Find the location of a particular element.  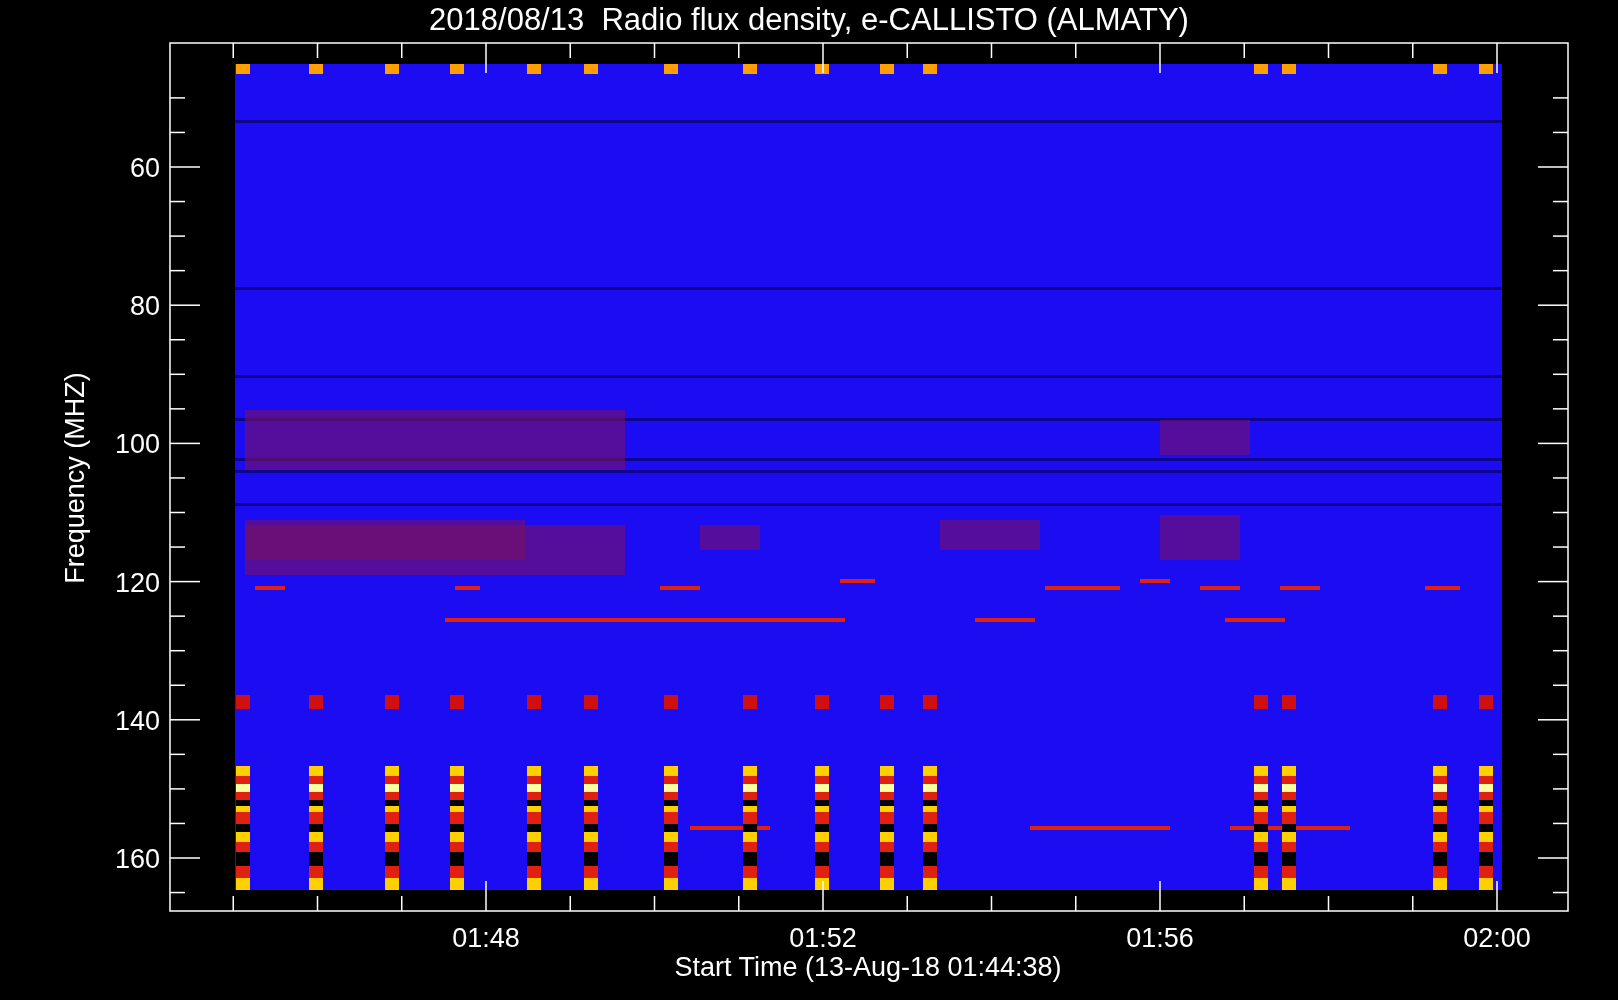

x-tick-label: 01:48 is located at coordinates (486, 938).